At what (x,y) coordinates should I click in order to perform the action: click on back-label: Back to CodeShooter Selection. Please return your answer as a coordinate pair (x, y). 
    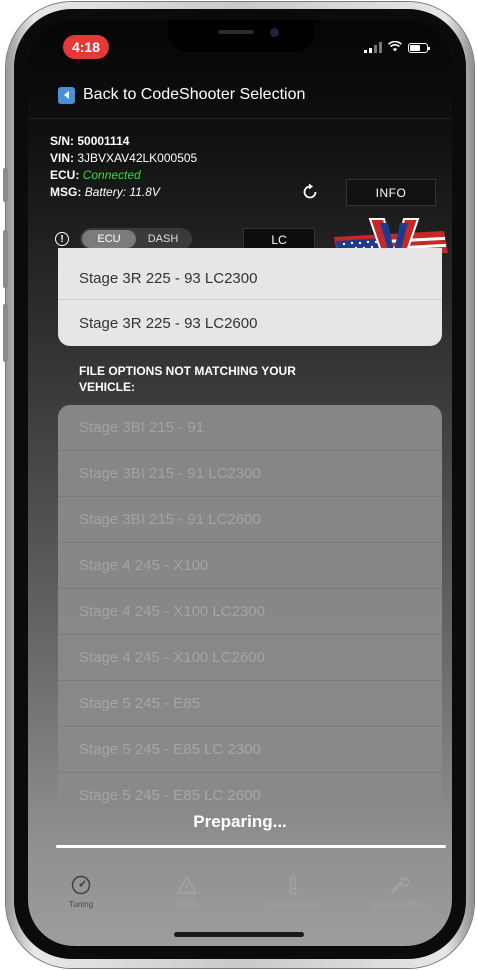
    Looking at the image, I should click on (194, 94).